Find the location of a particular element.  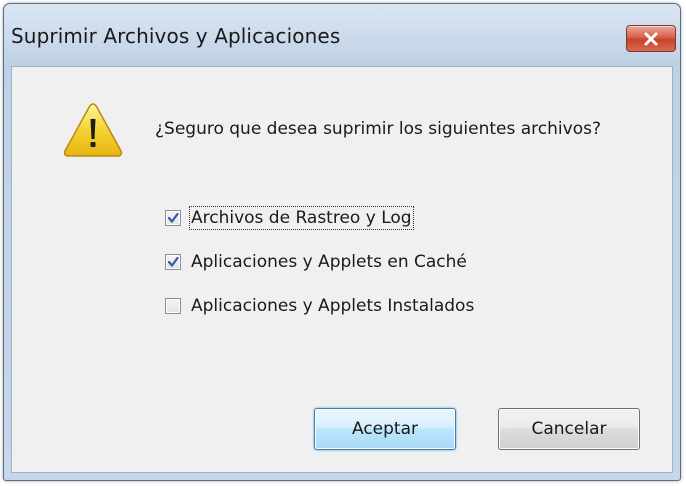

option-label-cached-apps: Aplicaciones y Applets en Caché is located at coordinates (329, 262).